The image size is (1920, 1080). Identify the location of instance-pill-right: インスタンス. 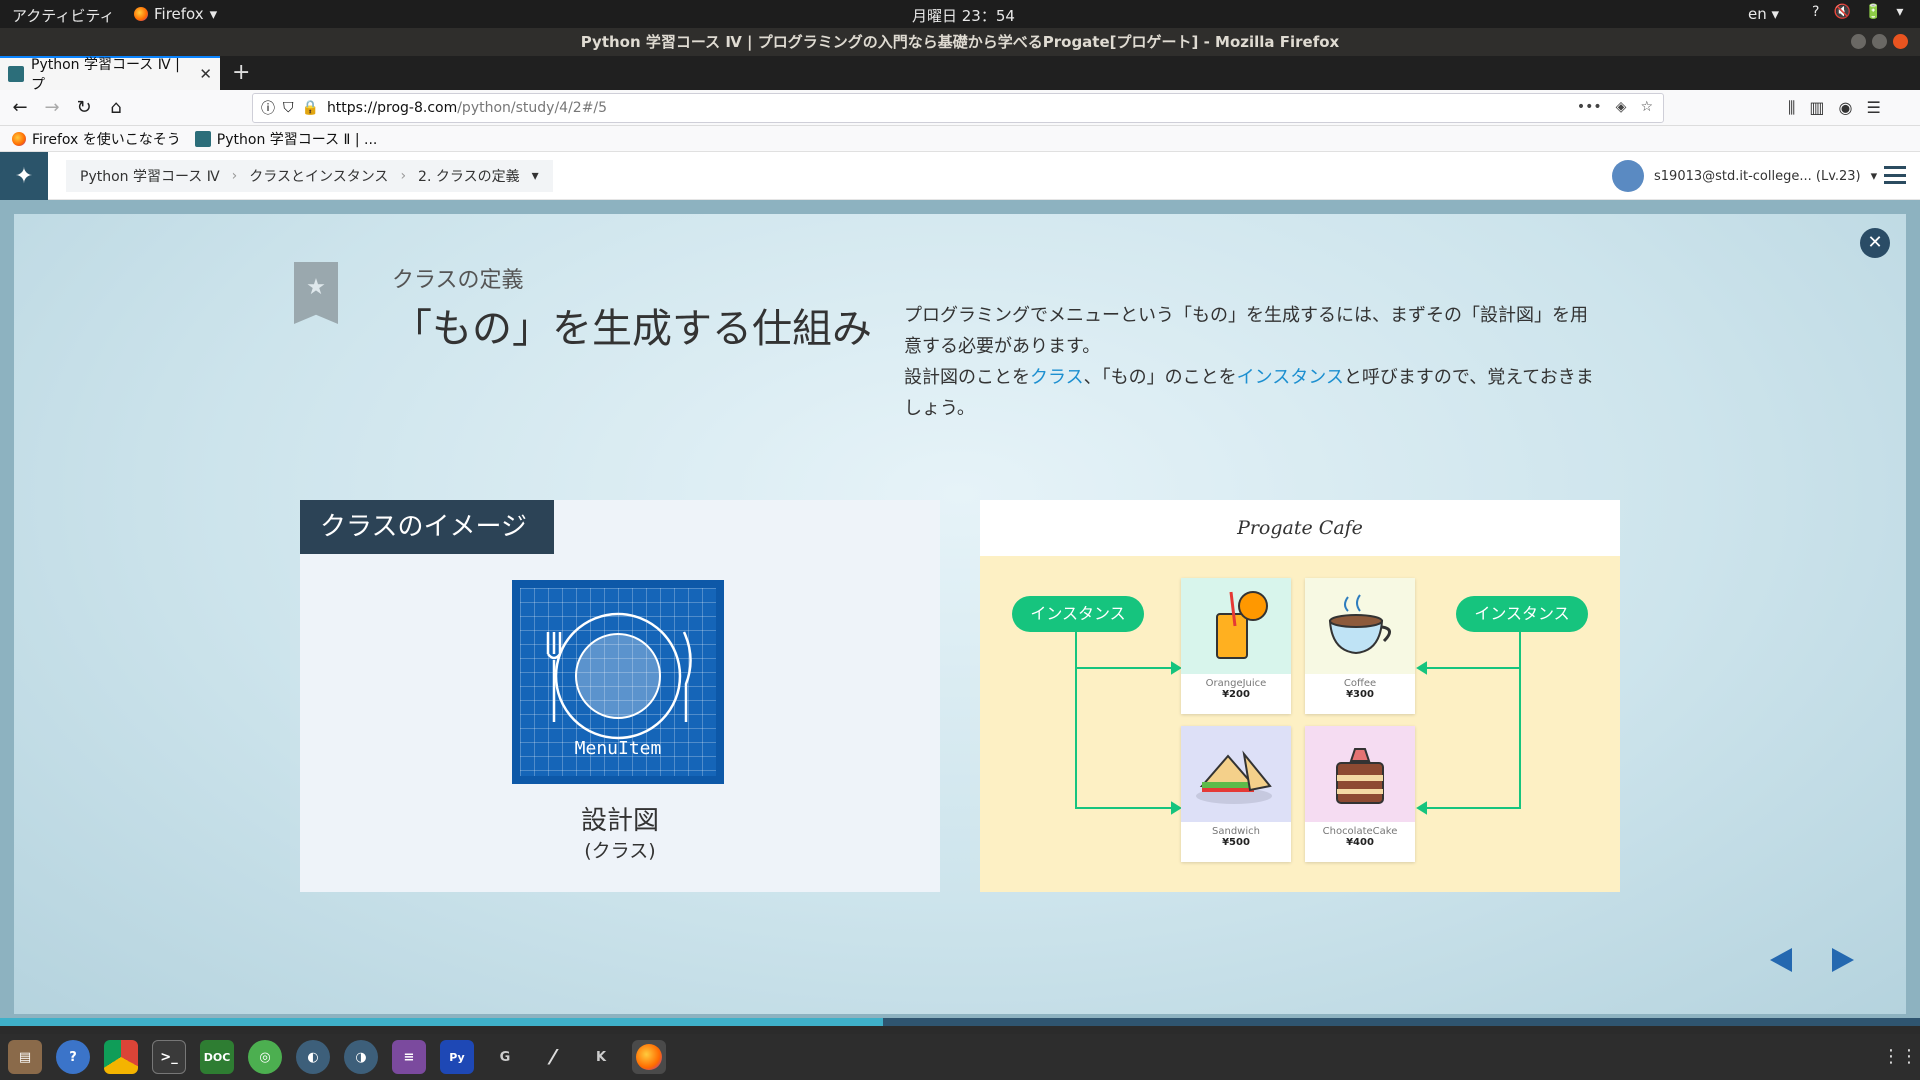
(1522, 614).